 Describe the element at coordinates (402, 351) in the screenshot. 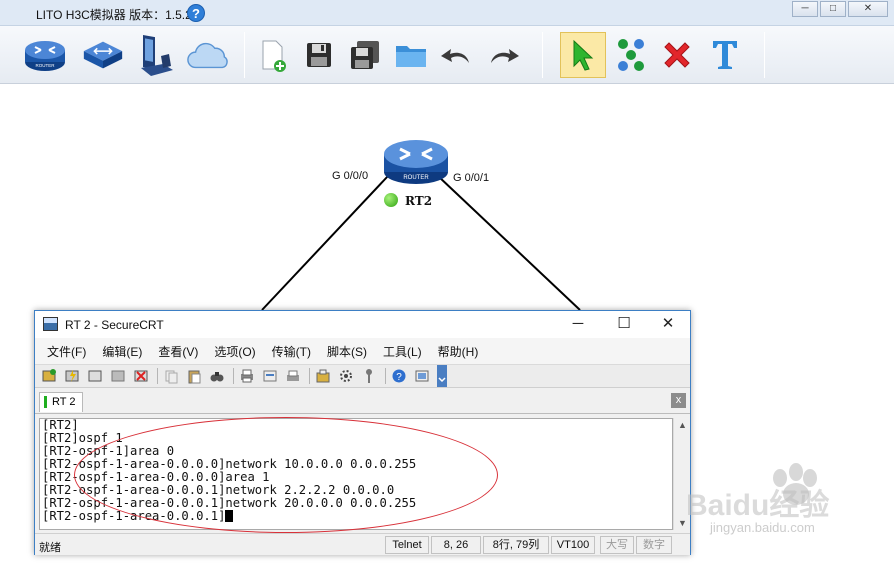

I see `menu-tools: 工具(L)` at that location.